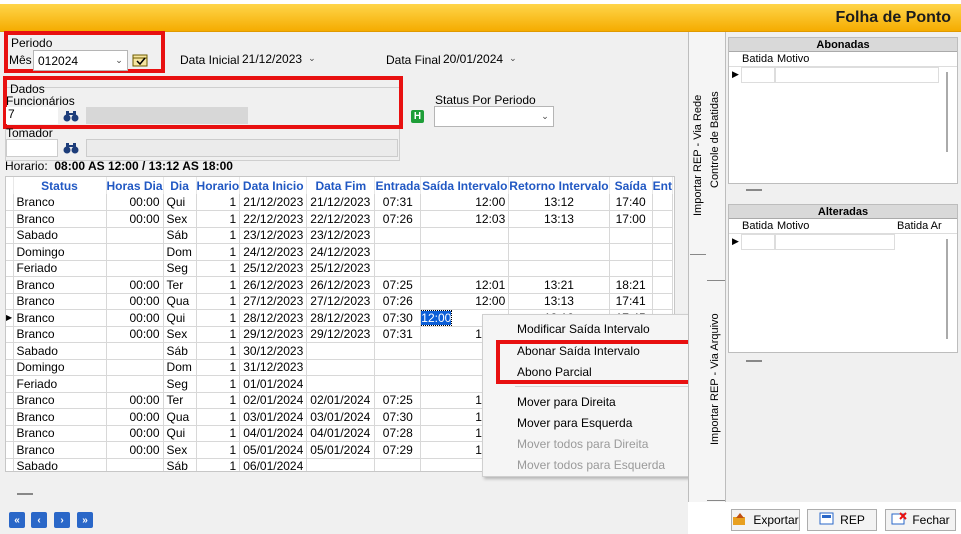 This screenshot has width=961, height=534. I want to click on cell-retorno-intervalo: 13:21, so click(559, 285).